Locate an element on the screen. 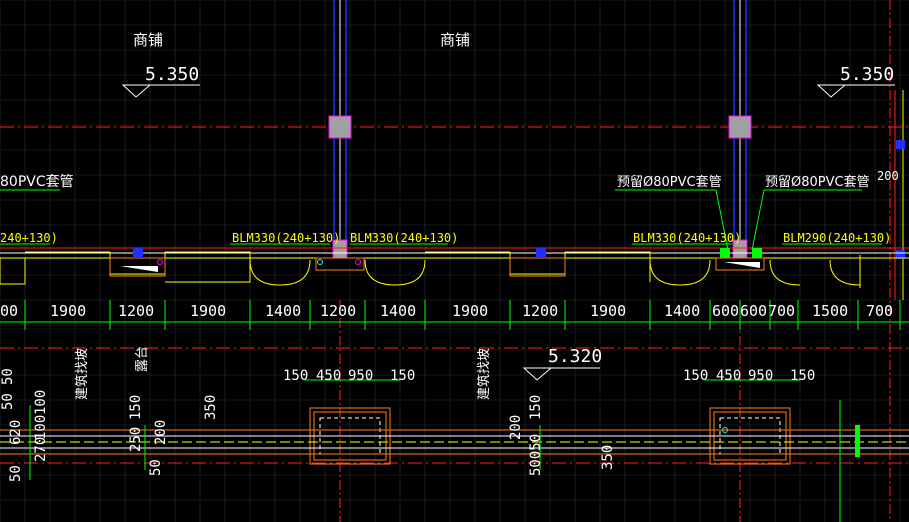 The height and width of the screenshot is (522, 909). lintel-1: BLM330(240+130) is located at coordinates (286, 238).